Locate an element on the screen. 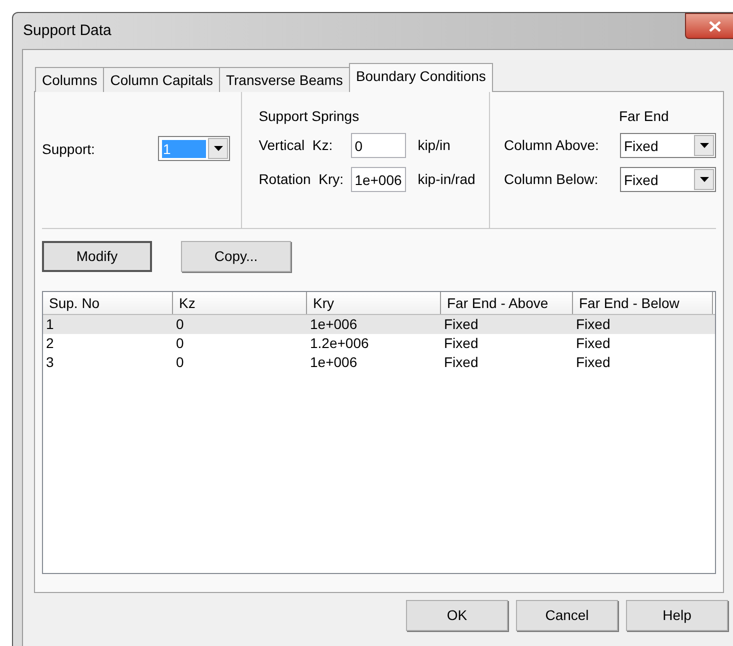 The image size is (733, 646). tab: Column Capitals is located at coordinates (161, 79).